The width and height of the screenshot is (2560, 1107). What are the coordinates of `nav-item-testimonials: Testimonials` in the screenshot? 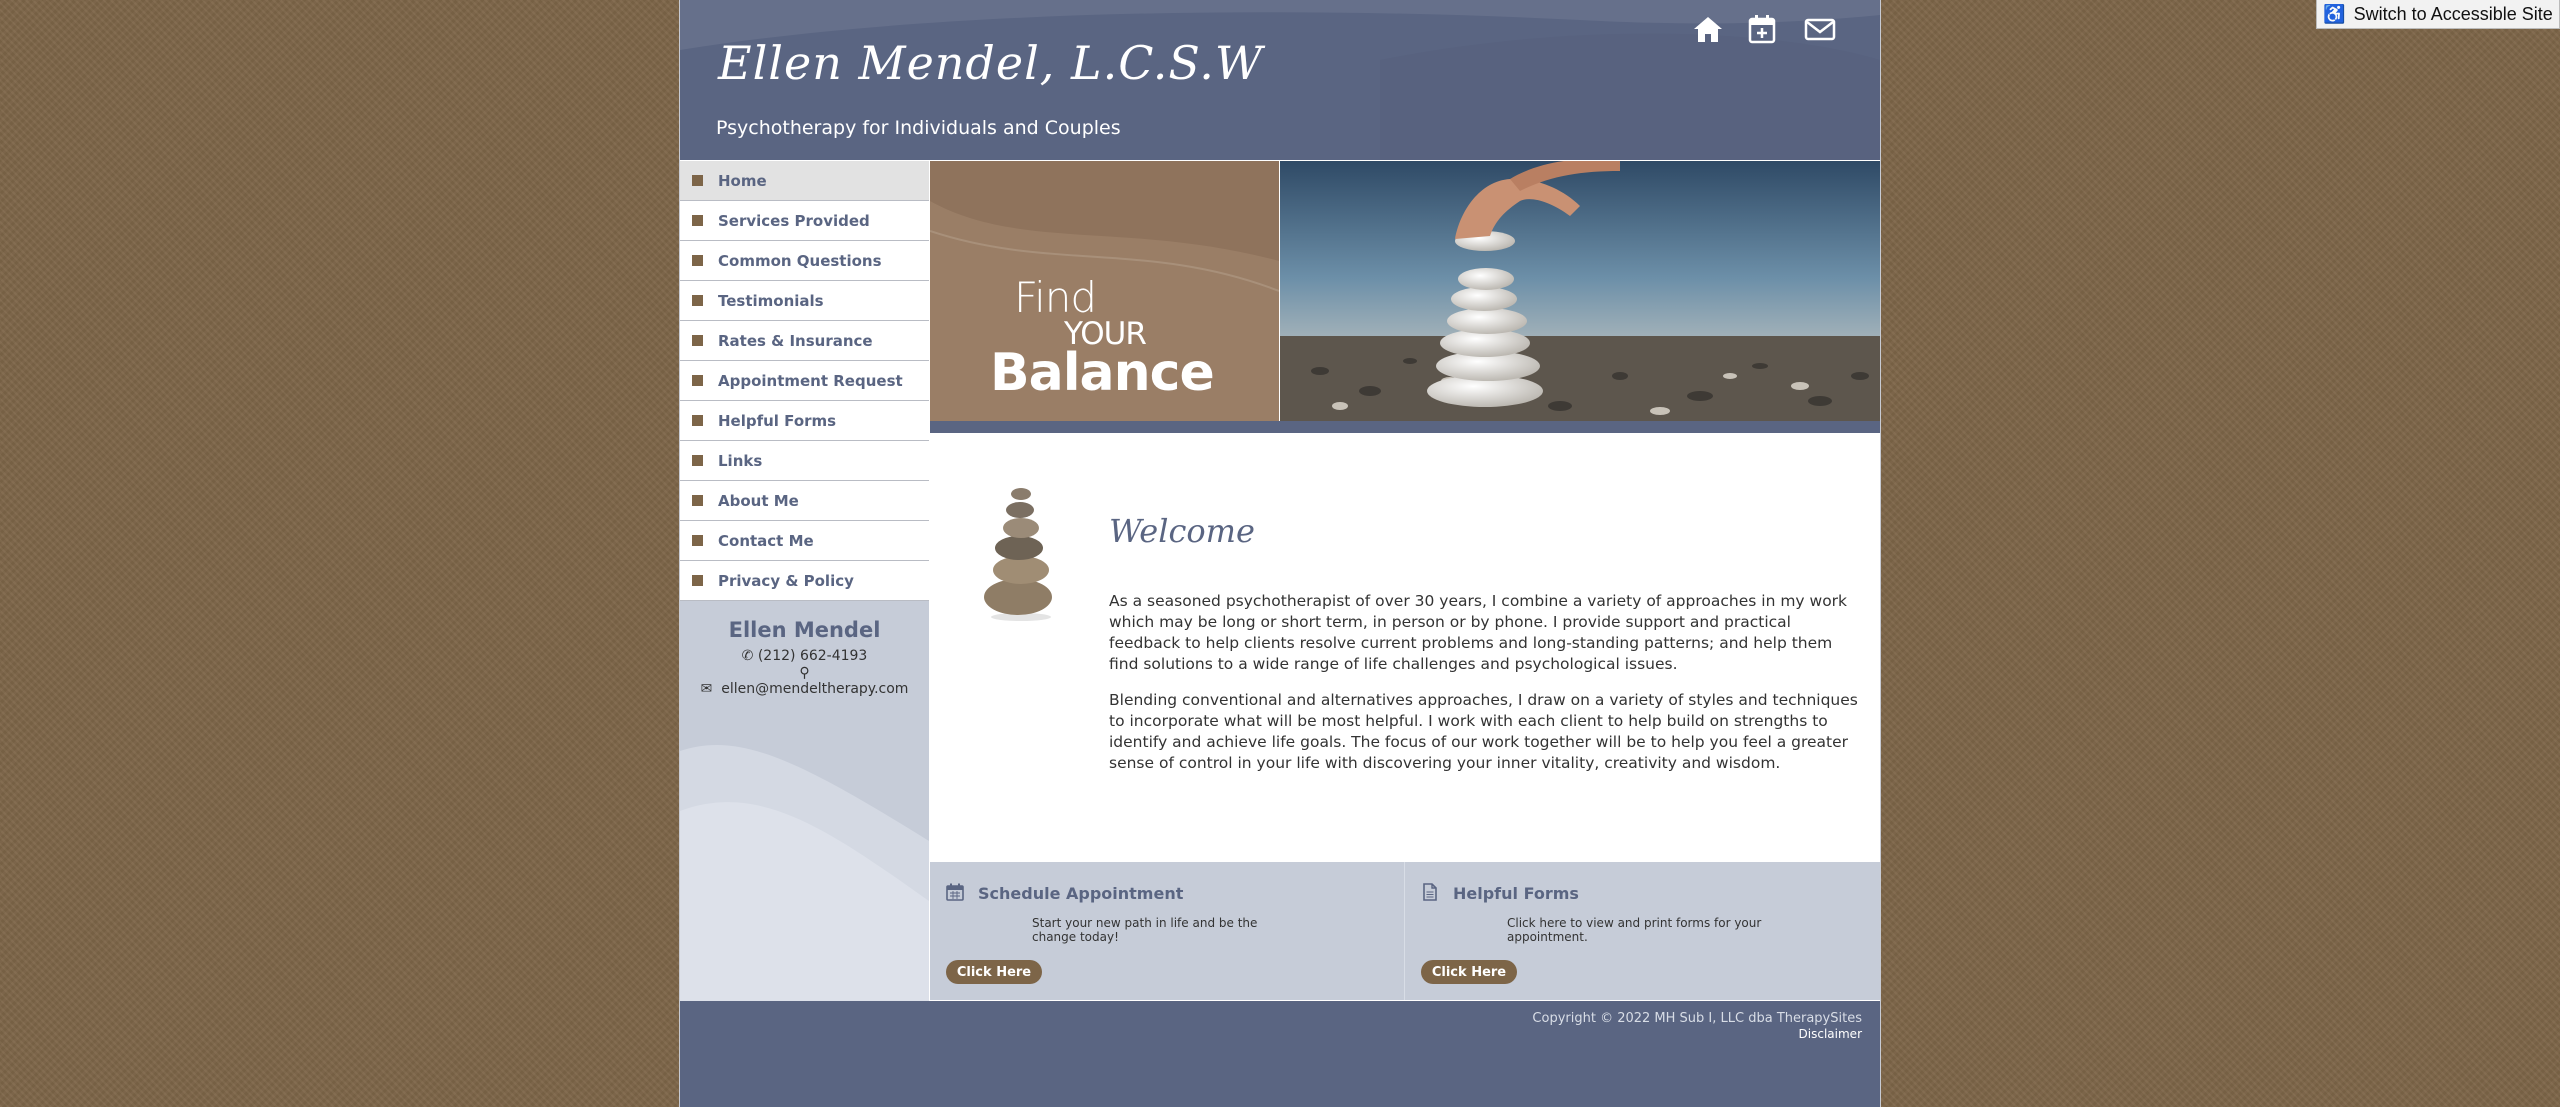 It's located at (804, 301).